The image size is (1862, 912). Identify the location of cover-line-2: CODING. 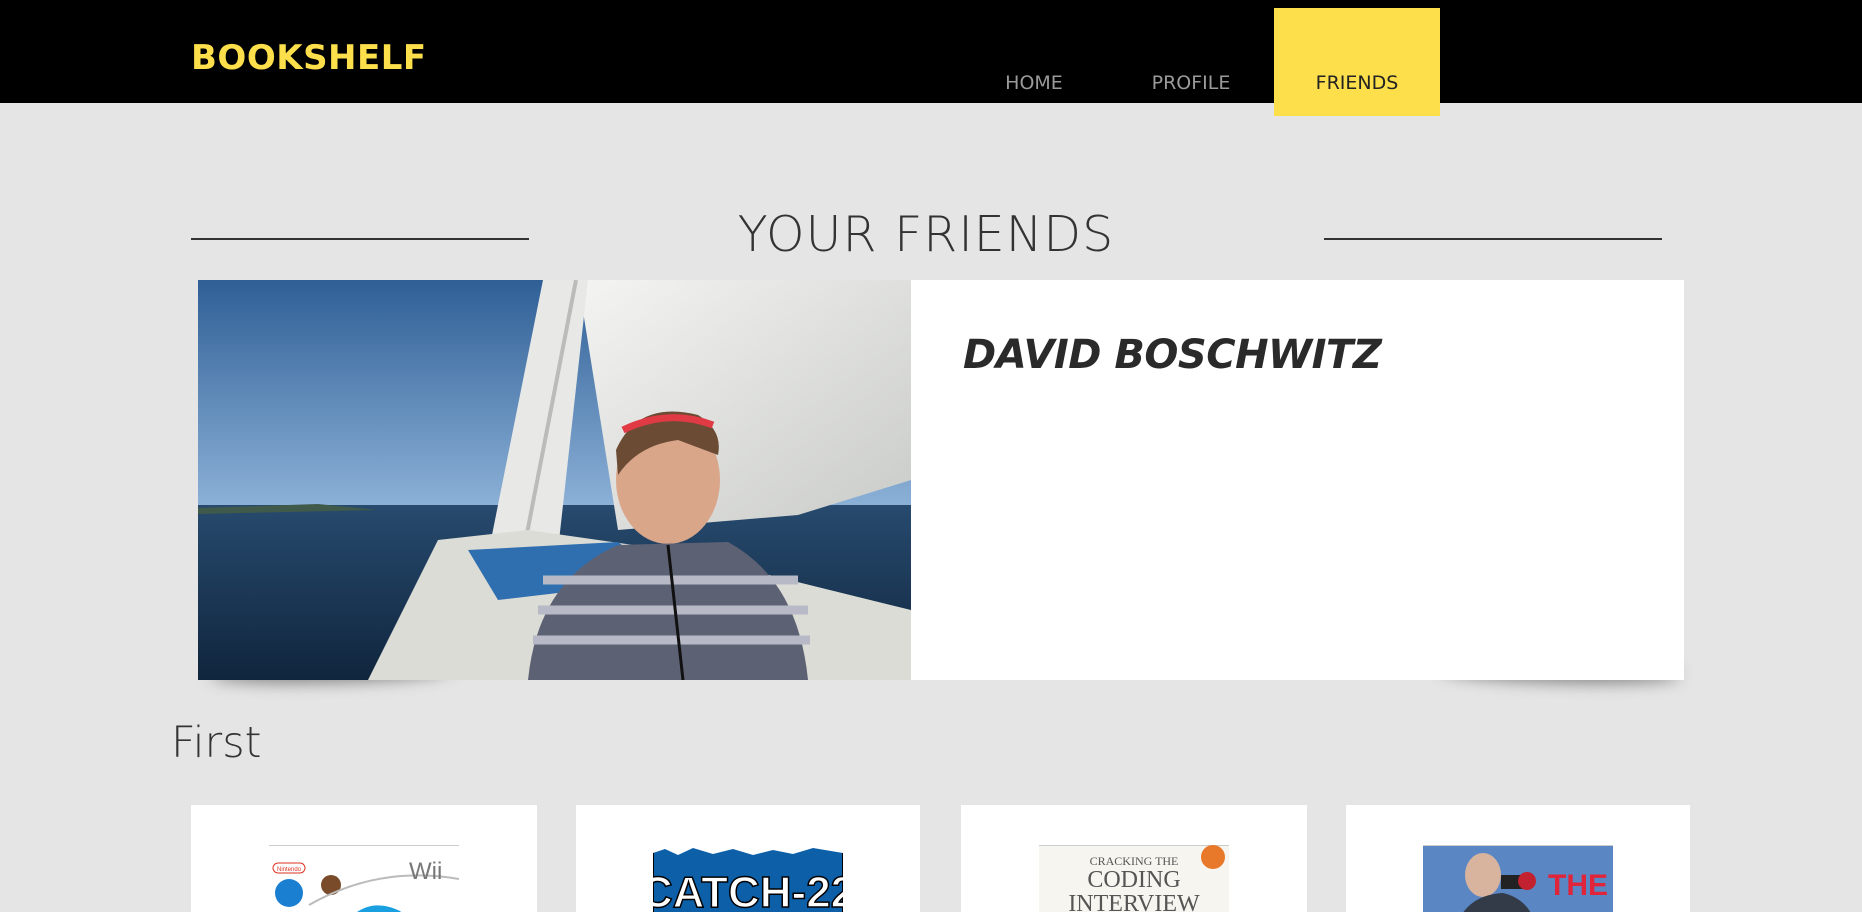
(1133, 880).